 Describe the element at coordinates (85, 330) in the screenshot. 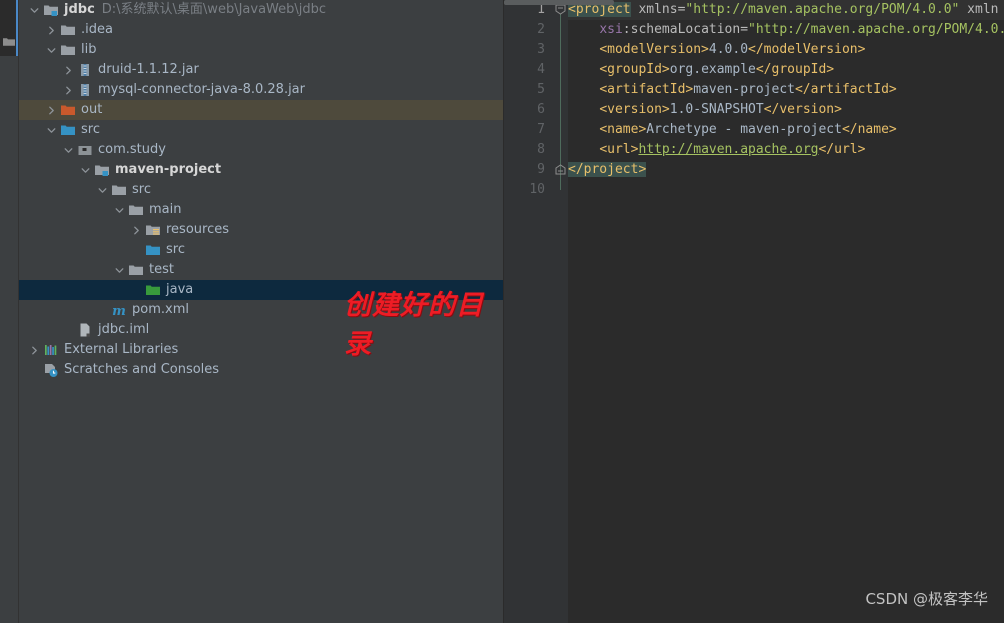

I see `iml-file-icon` at that location.